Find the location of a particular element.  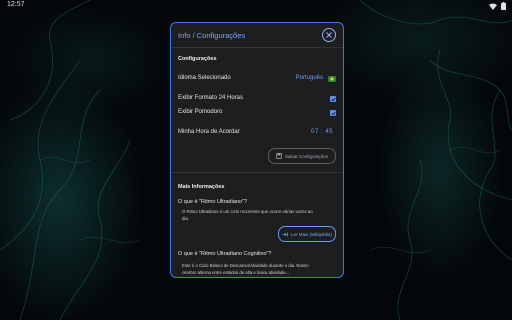

external-link-icon is located at coordinates (285, 234).